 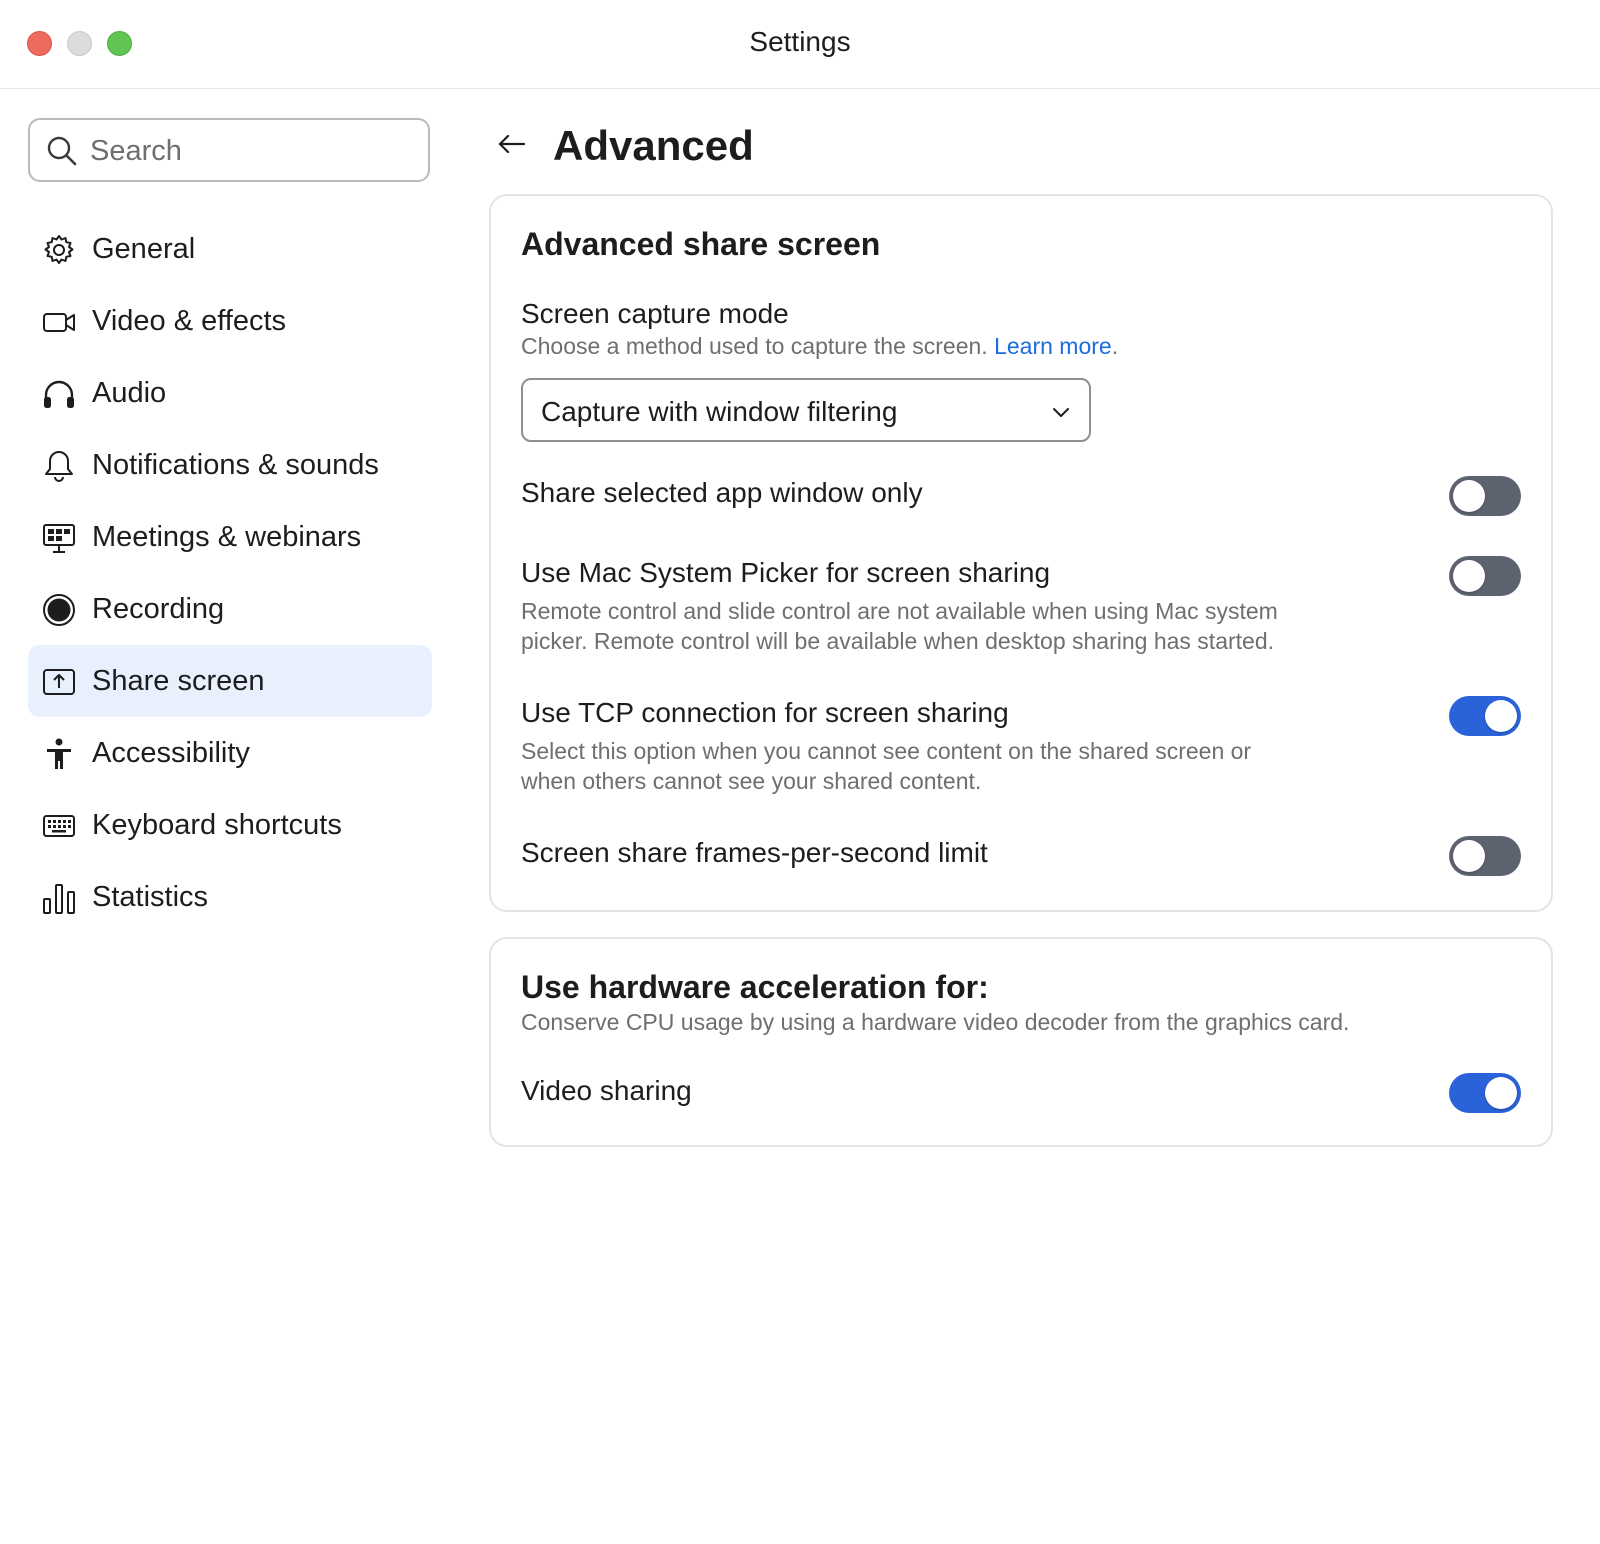 I want to click on video-sharing-toggle, so click(x=1485, y=1093).